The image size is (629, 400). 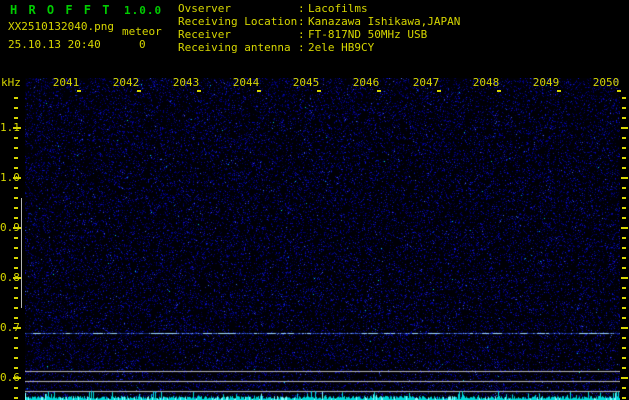 What do you see at coordinates (338, 8) in the screenshot?
I see `info-value: Lacofilms` at bounding box center [338, 8].